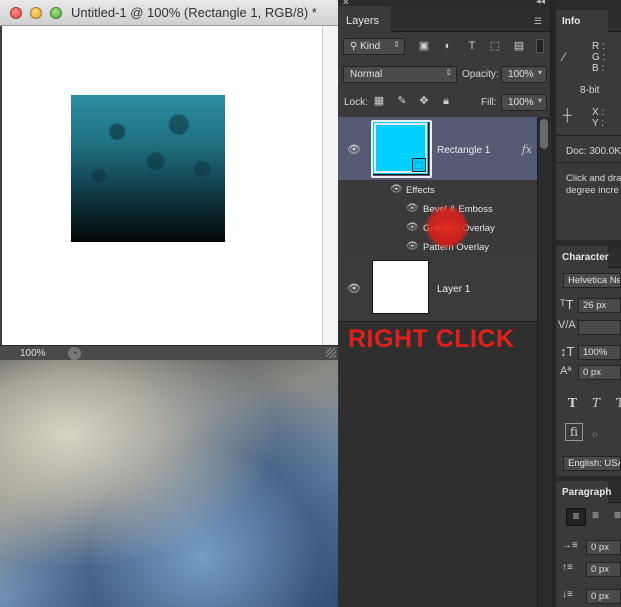  Describe the element at coordinates (539, 100) in the screenshot. I see `chevron-down-icon: ▾` at that location.